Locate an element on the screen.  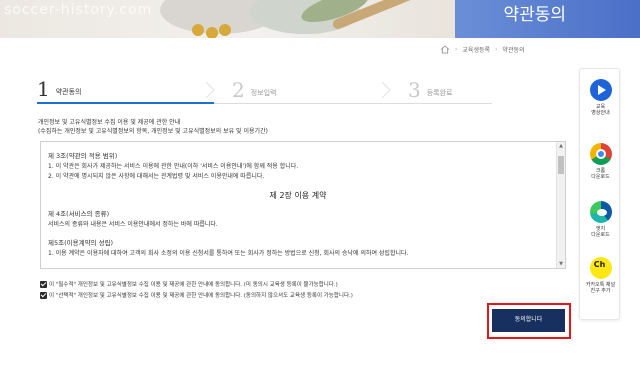
step-label: 약관동의 is located at coordinates (68, 92).